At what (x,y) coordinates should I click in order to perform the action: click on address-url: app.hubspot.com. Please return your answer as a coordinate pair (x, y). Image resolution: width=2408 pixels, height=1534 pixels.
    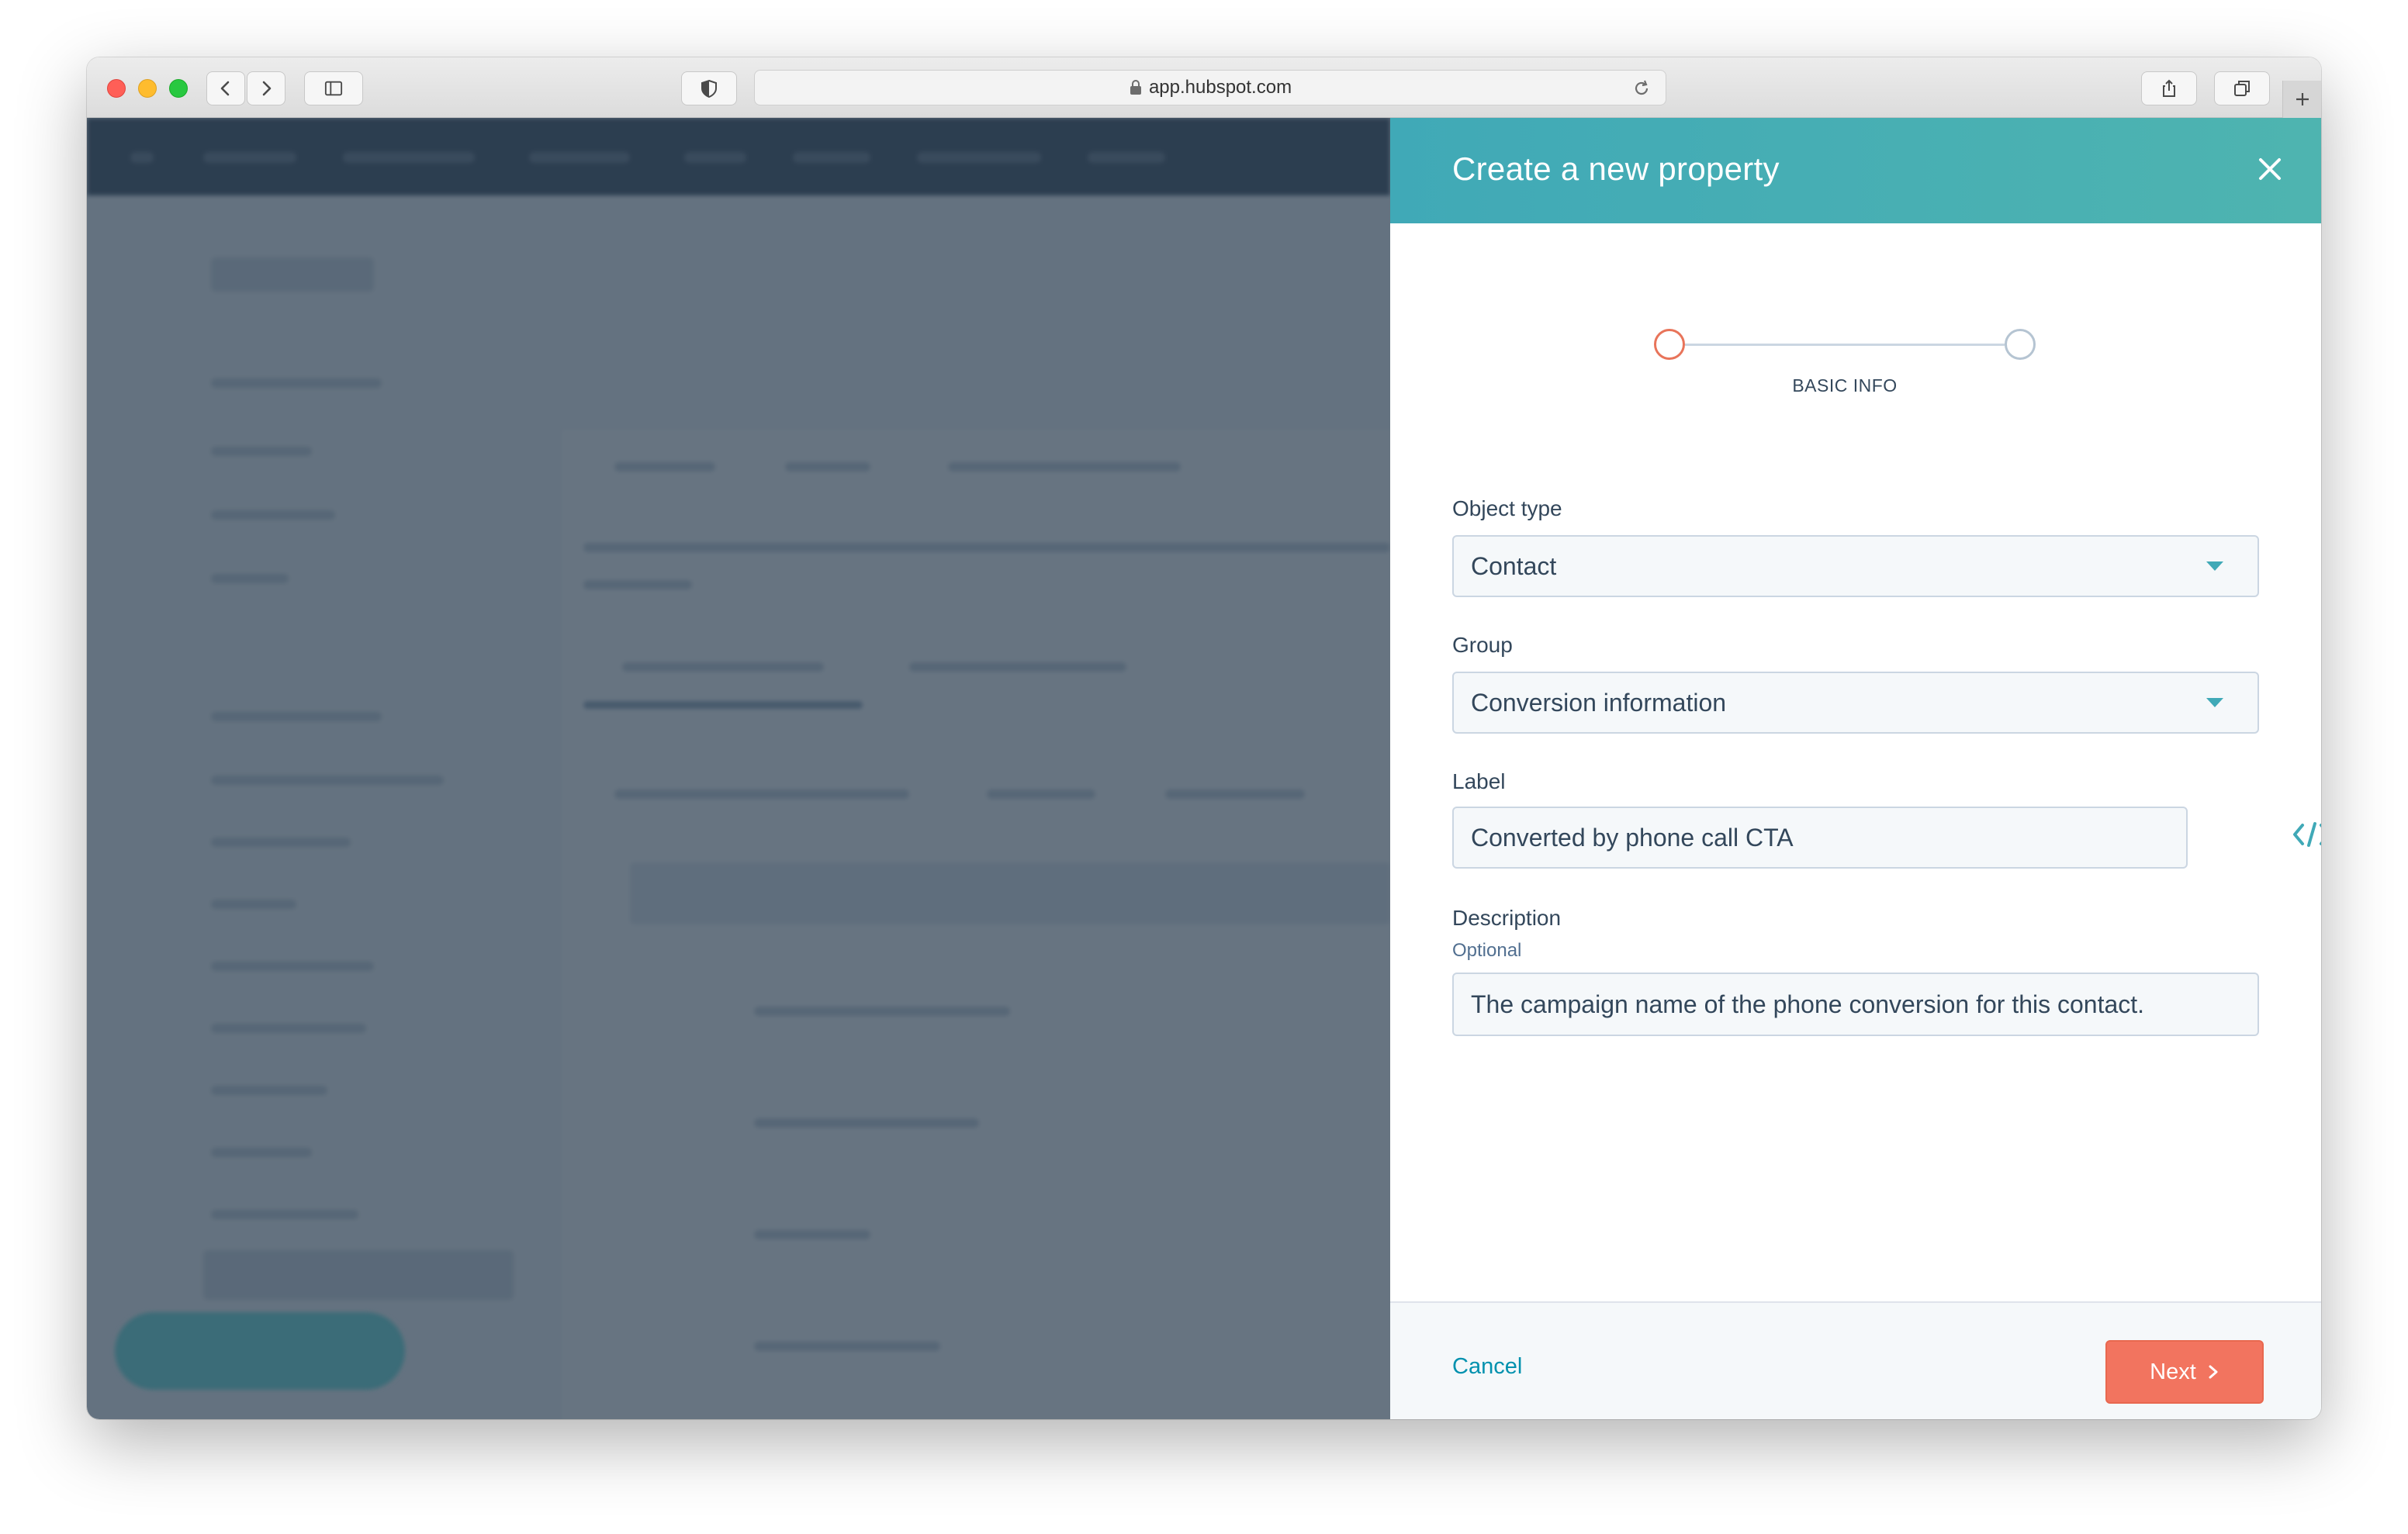
    Looking at the image, I should click on (1220, 87).